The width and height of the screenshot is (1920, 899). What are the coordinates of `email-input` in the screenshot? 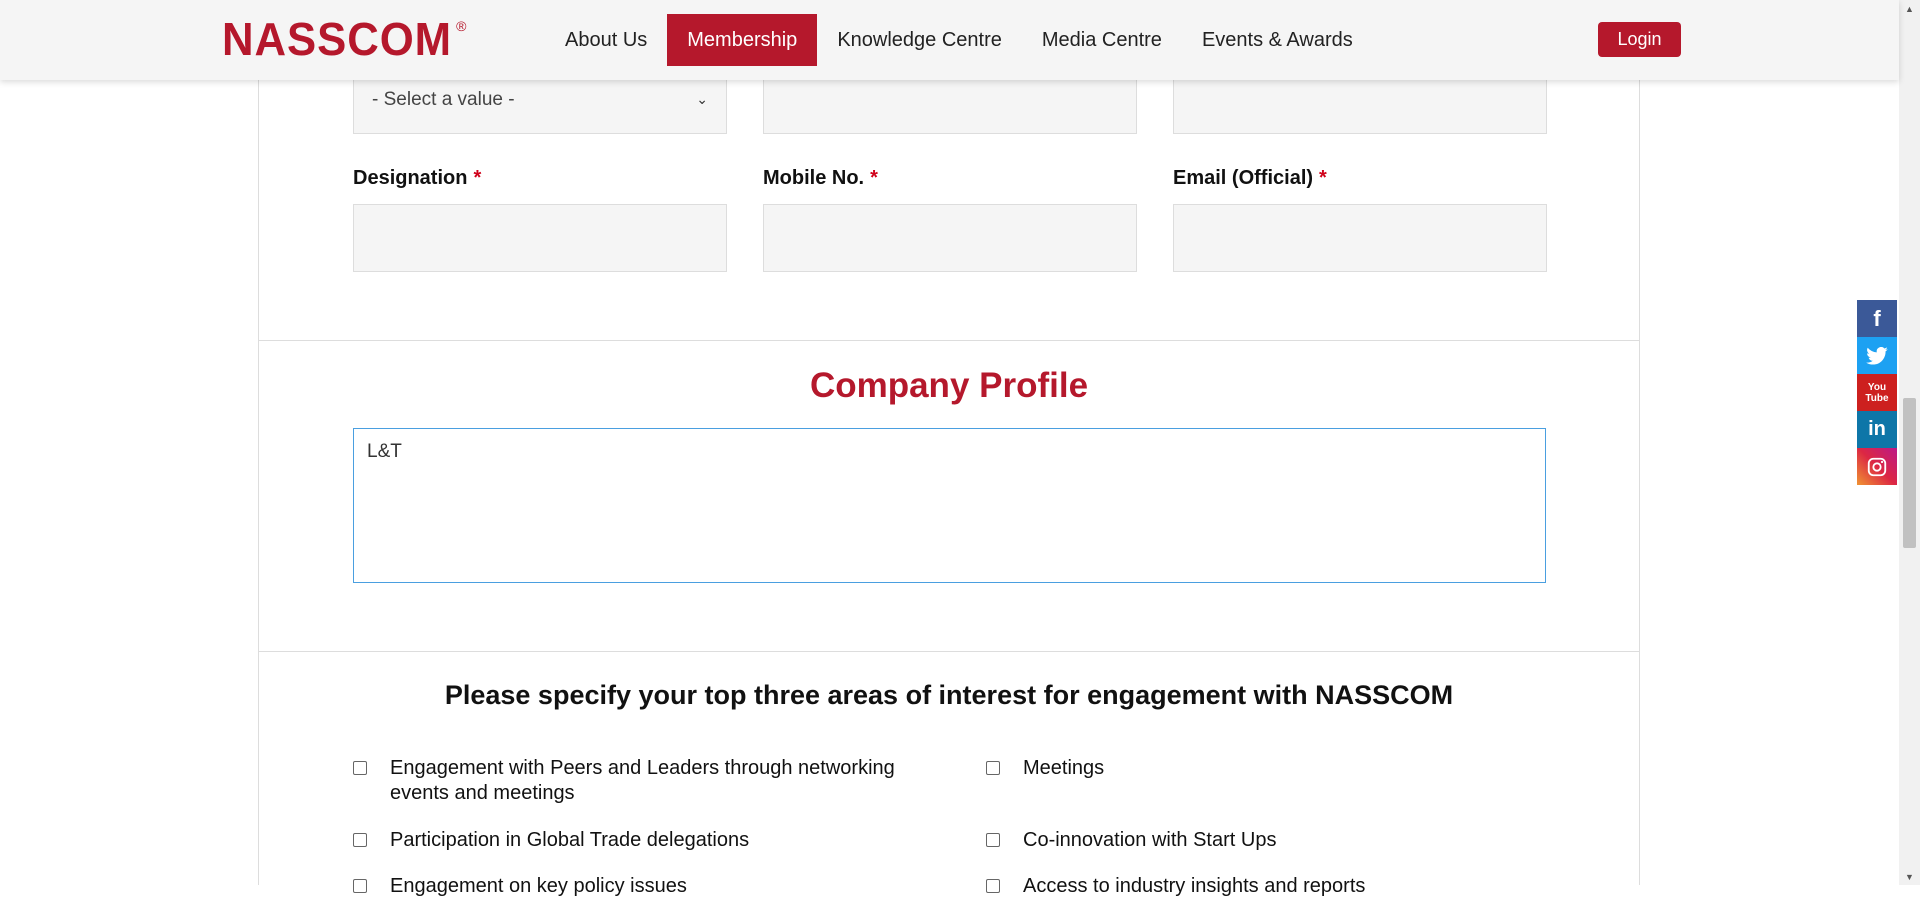 It's located at (1360, 238).